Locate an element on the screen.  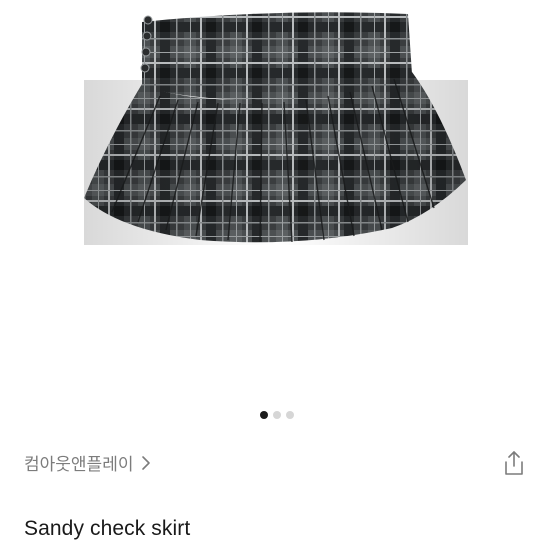
brand-name: 컴아웃앤플레이 is located at coordinates (79, 465).